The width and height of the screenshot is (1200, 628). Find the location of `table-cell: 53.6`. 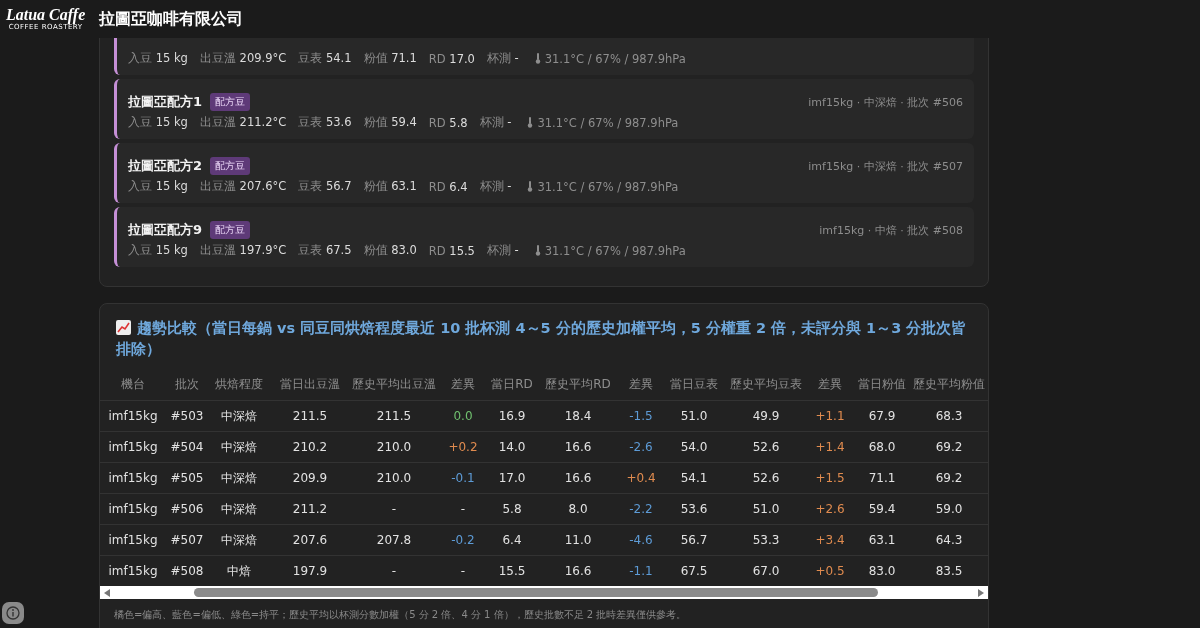

table-cell: 53.6 is located at coordinates (694, 509).